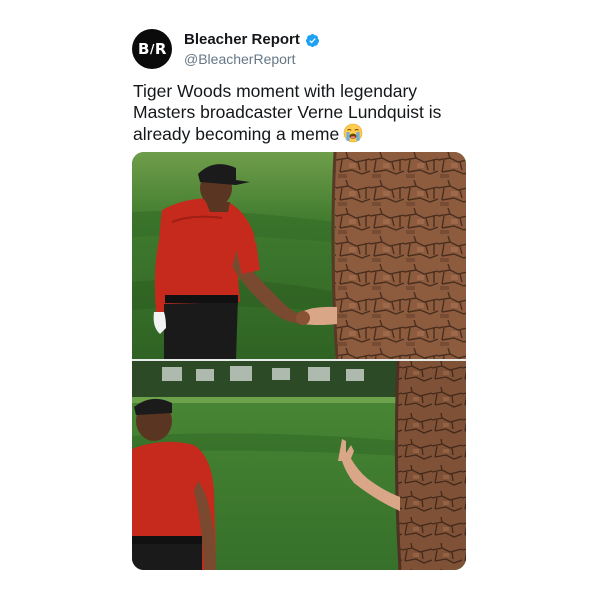 The height and width of the screenshot is (599, 599). What do you see at coordinates (240, 59) in the screenshot?
I see `handle: @BleacherReport` at bounding box center [240, 59].